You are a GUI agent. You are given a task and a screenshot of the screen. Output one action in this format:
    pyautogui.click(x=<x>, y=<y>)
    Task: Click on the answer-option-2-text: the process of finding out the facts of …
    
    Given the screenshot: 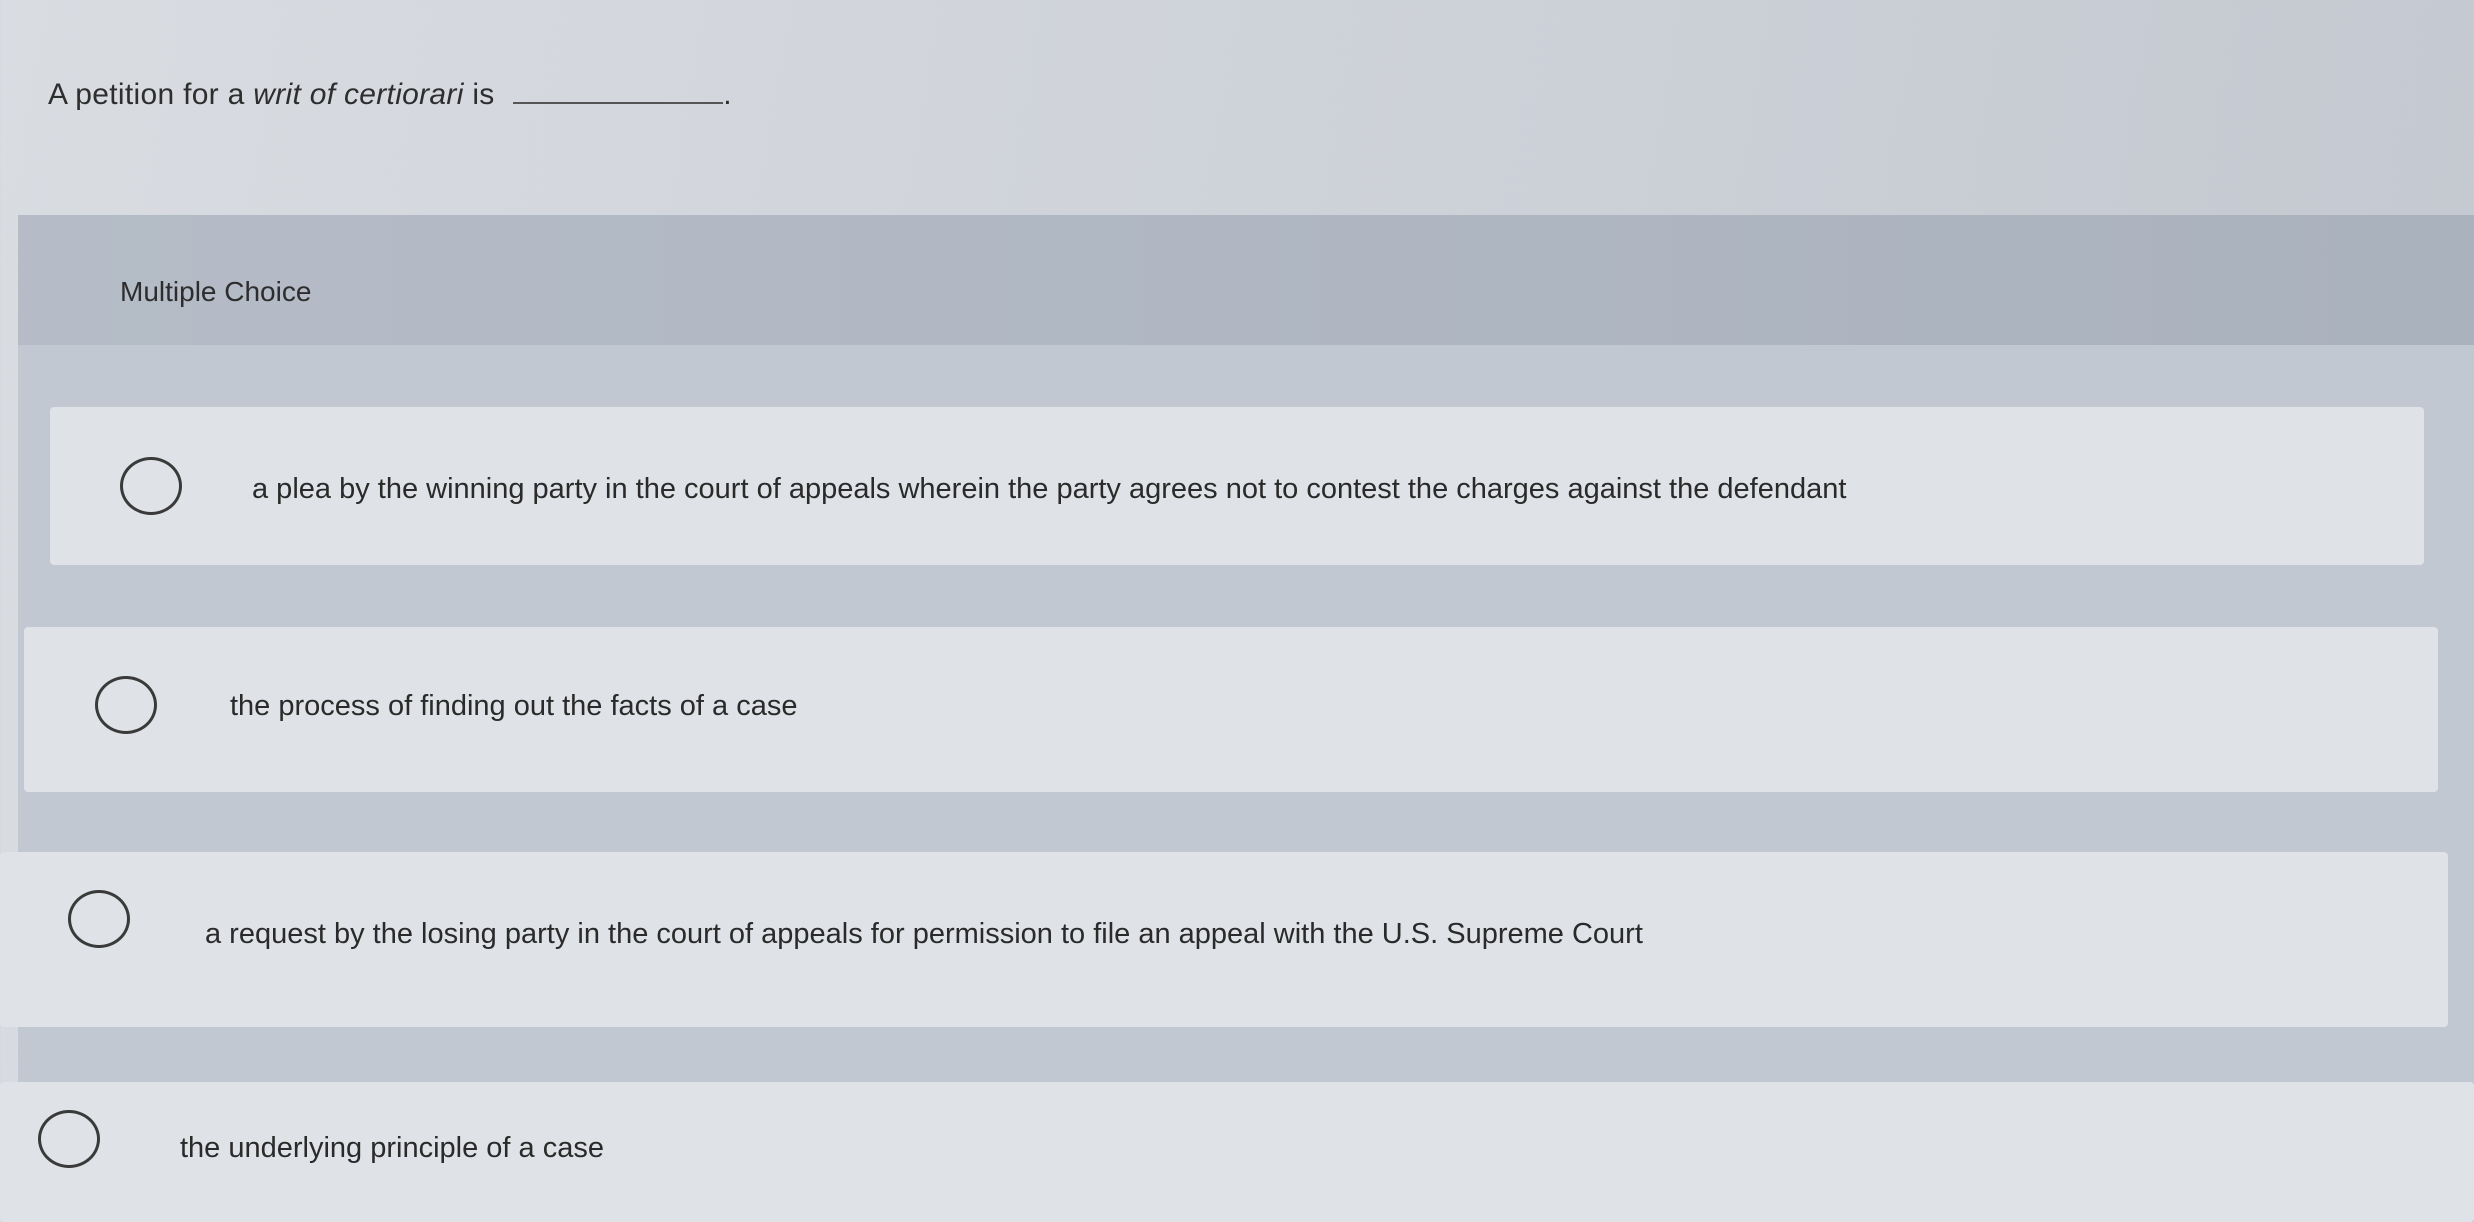 What is the action you would take?
    pyautogui.click(x=514, y=706)
    